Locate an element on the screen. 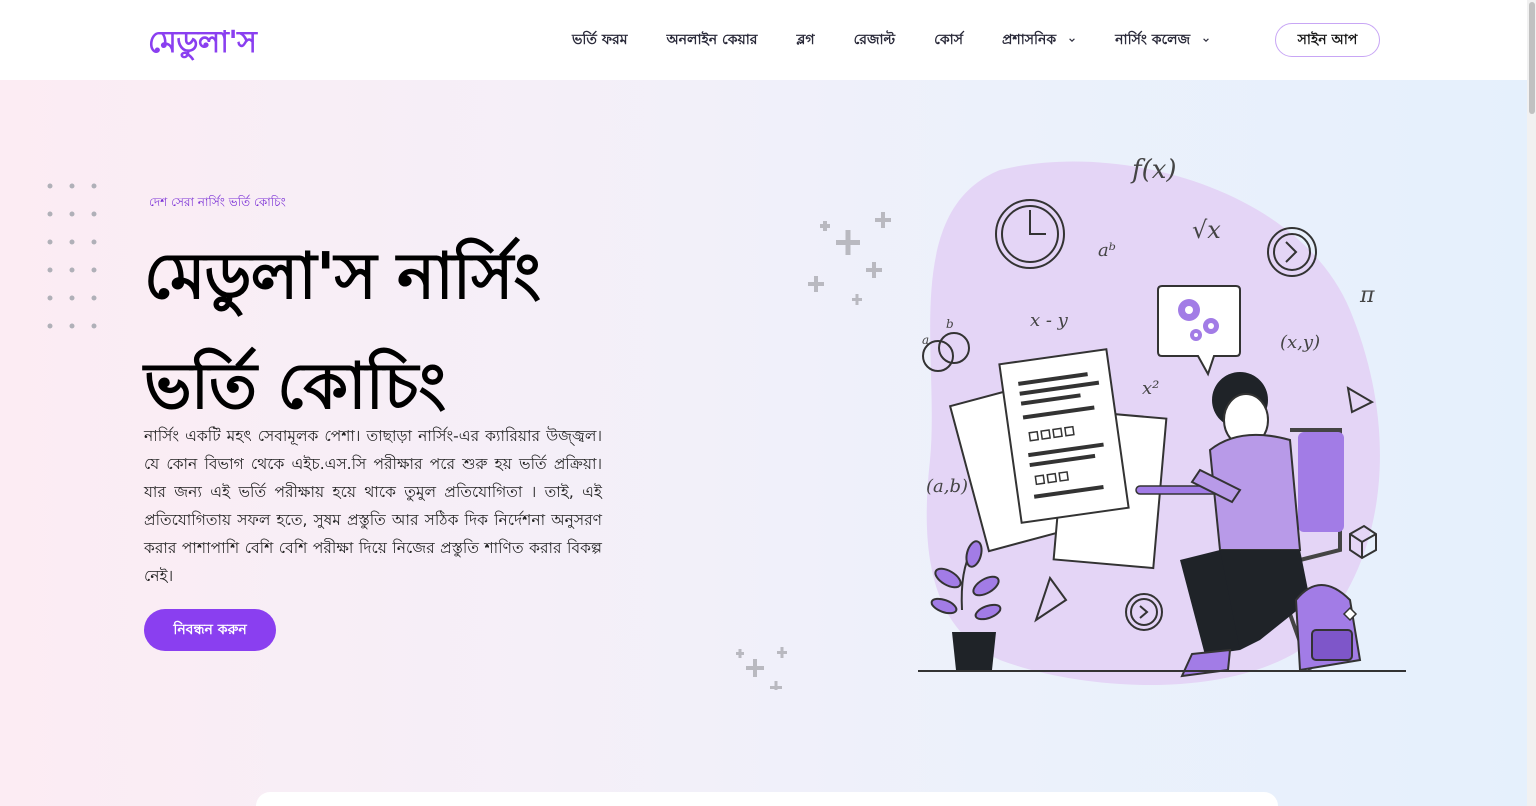 Image resolution: width=1536 pixels, height=806 pixels. nav-item-nursing-college: নার্সিং কলেজ is located at coordinates (1162, 40).